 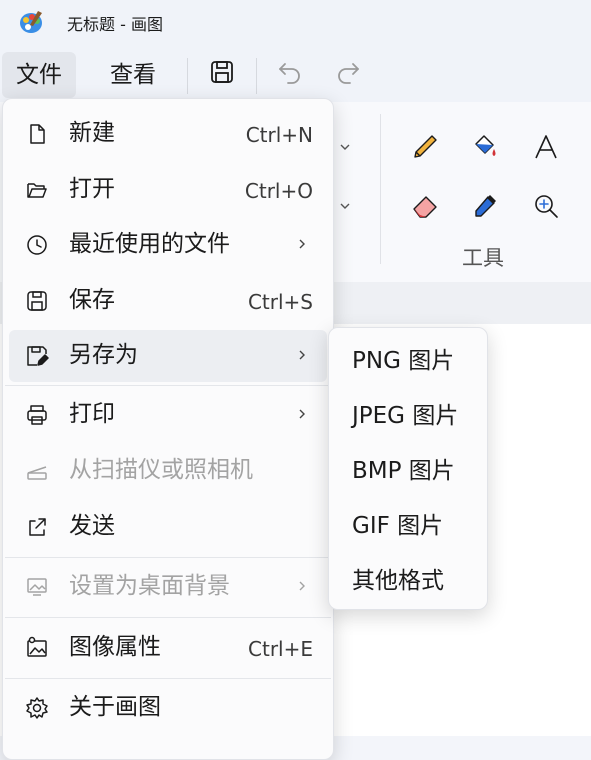 What do you see at coordinates (168, 134) in the screenshot?
I see `menu-item-new: 新建 Ctrl+N` at bounding box center [168, 134].